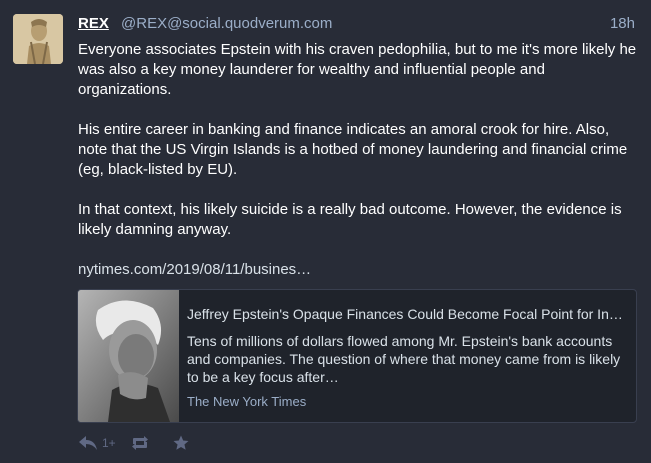 The height and width of the screenshot is (463, 651). I want to click on thumbnail-portrait-image, so click(128, 356).